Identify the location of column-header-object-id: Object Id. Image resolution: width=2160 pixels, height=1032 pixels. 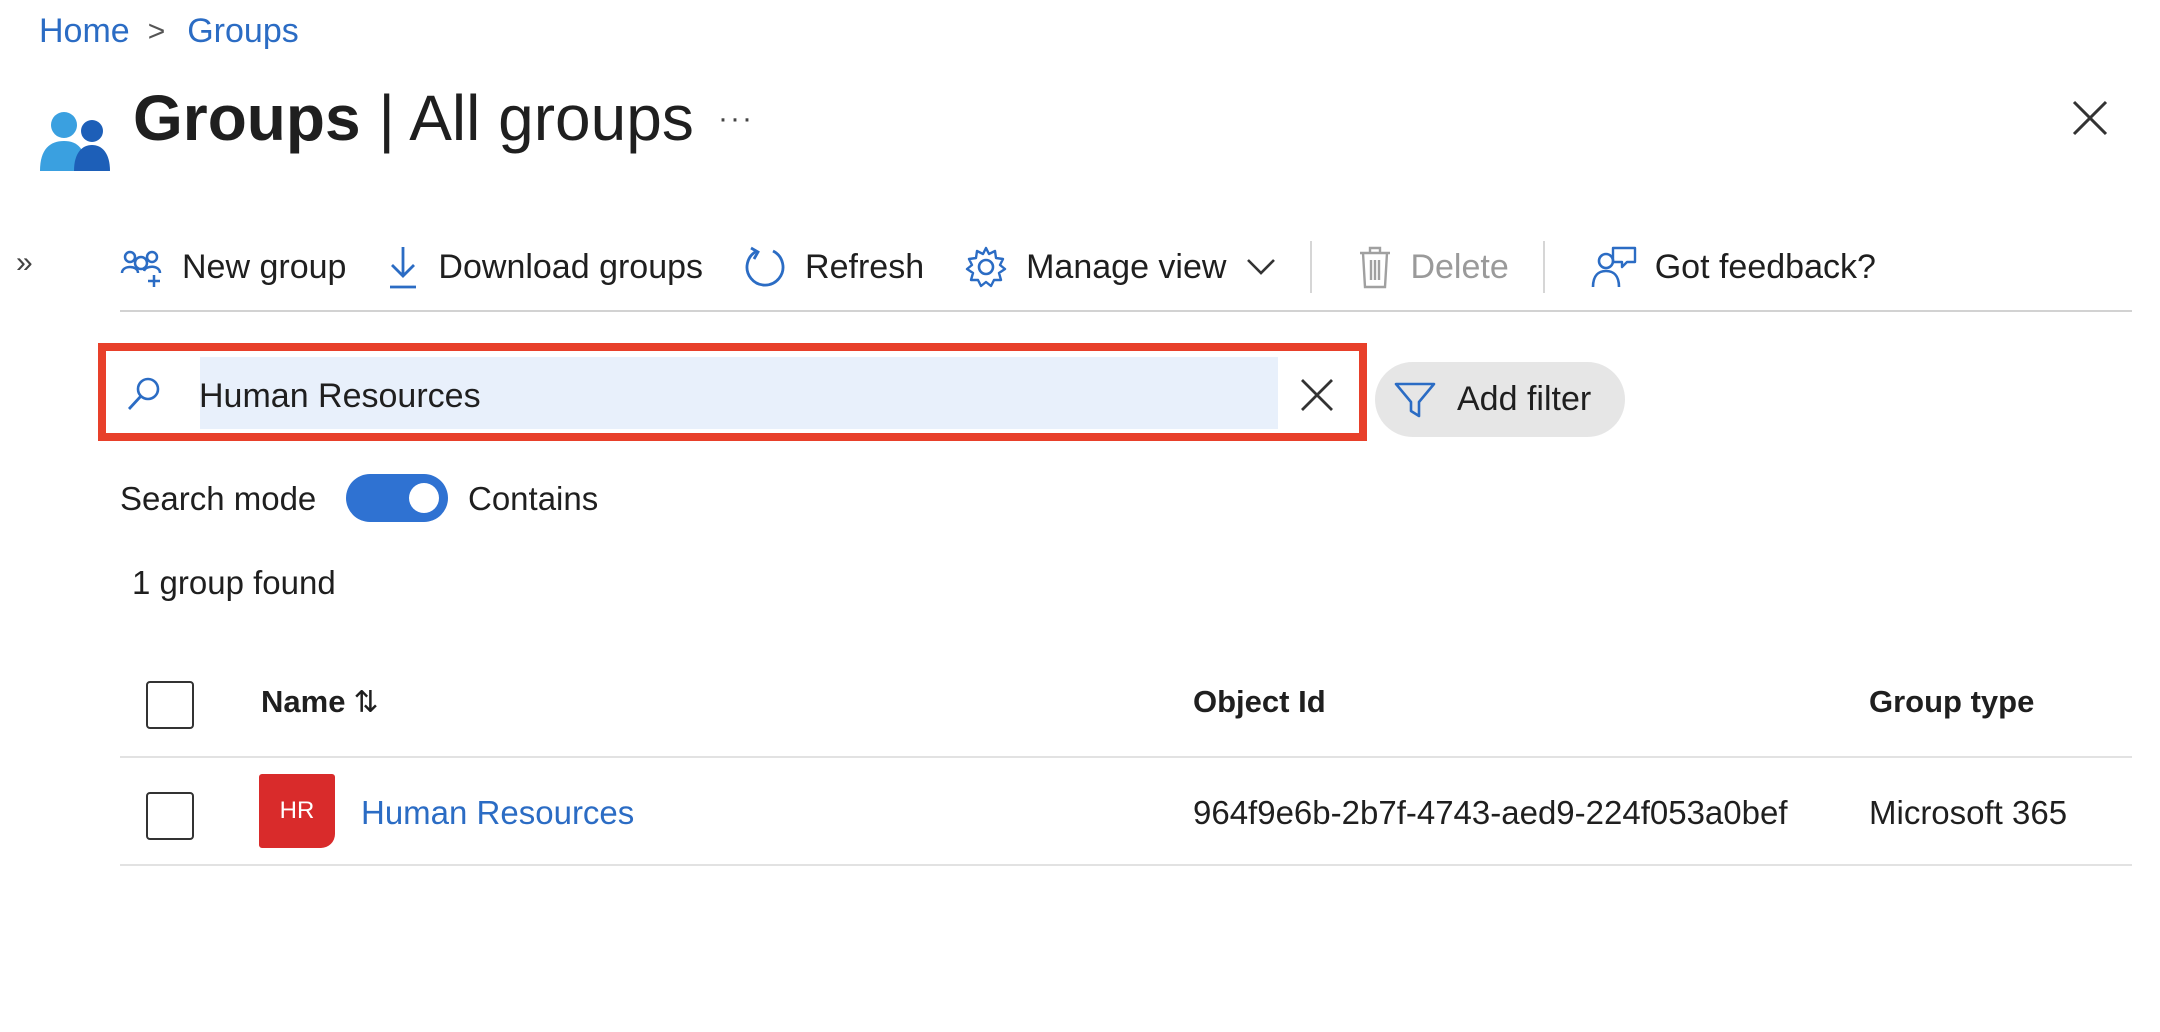
(1259, 702).